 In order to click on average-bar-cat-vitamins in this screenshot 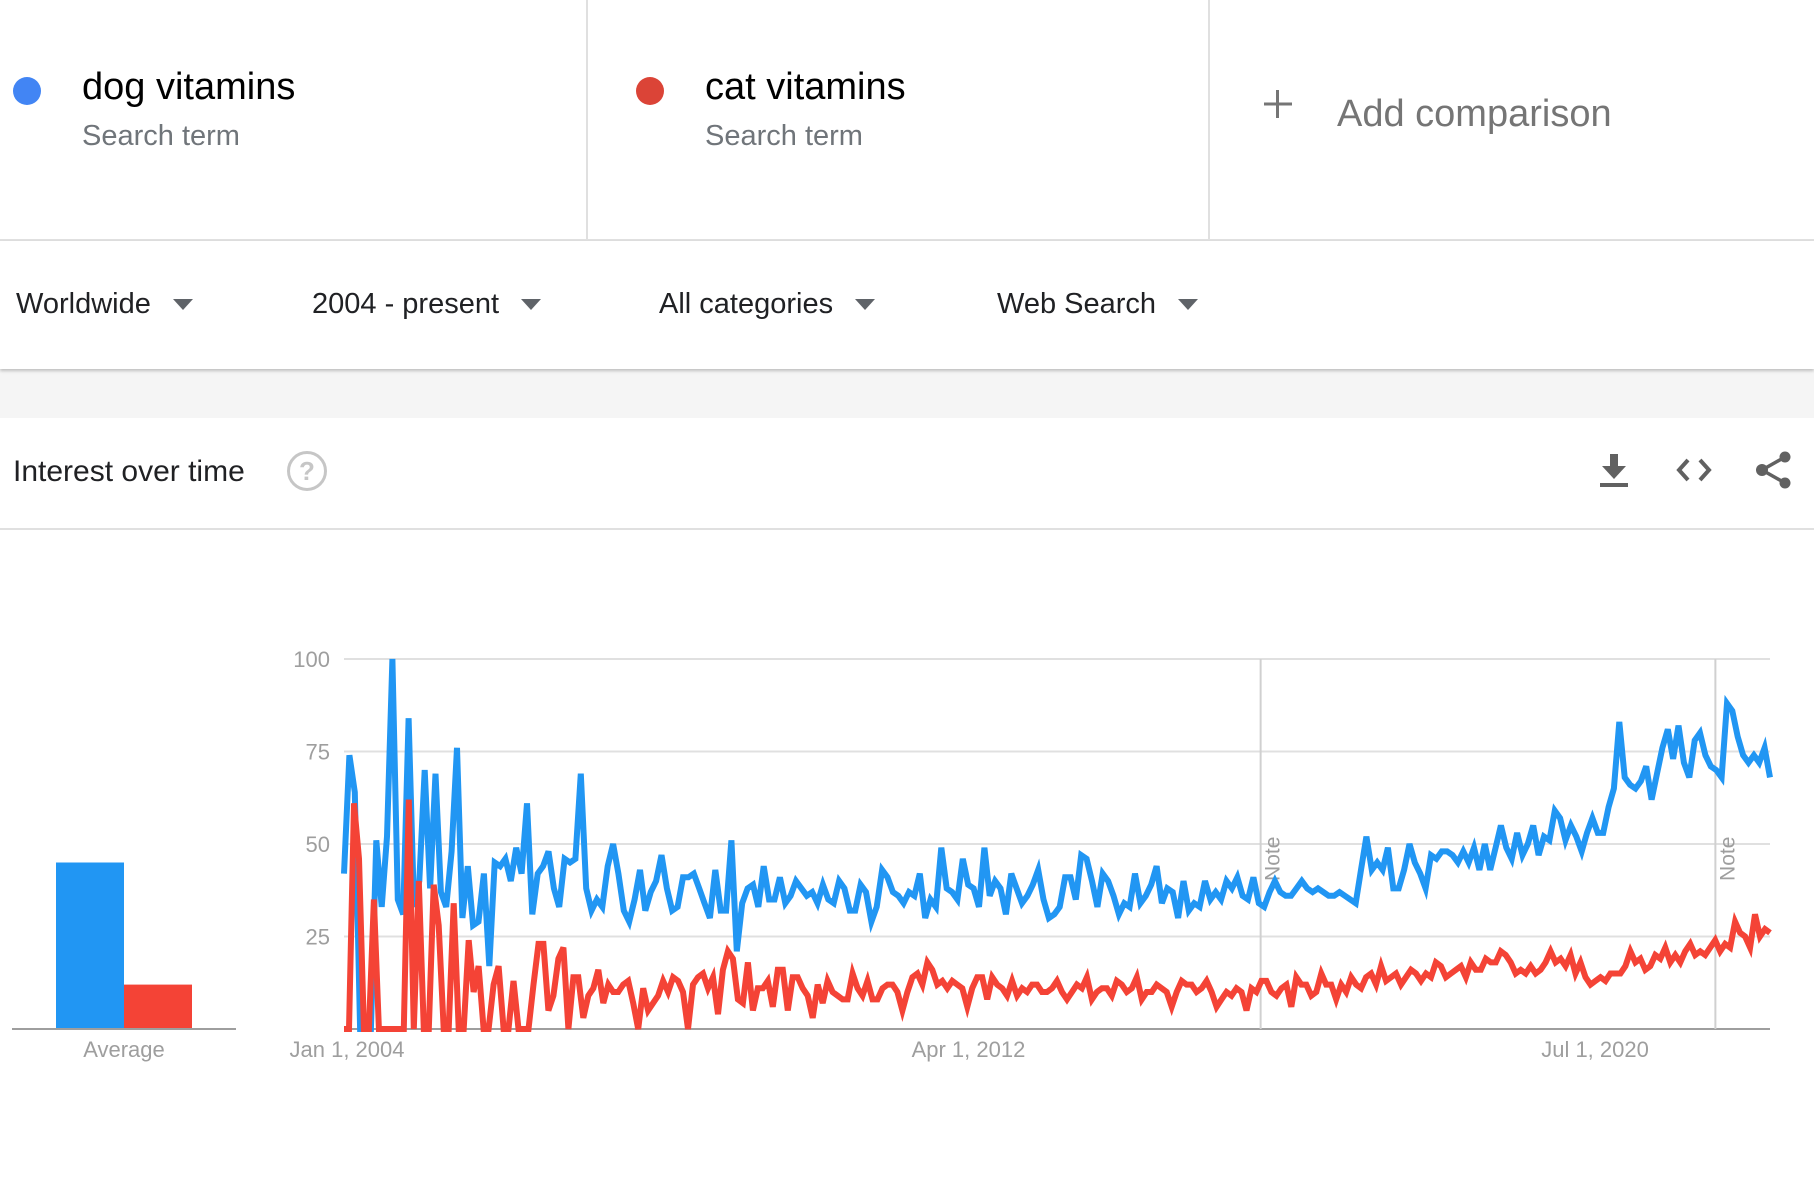, I will do `click(158, 1006)`.